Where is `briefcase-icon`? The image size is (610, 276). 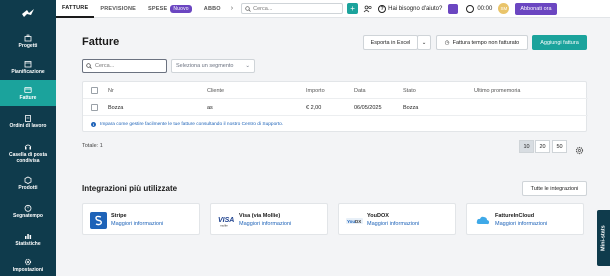 briefcase-icon is located at coordinates (28, 37).